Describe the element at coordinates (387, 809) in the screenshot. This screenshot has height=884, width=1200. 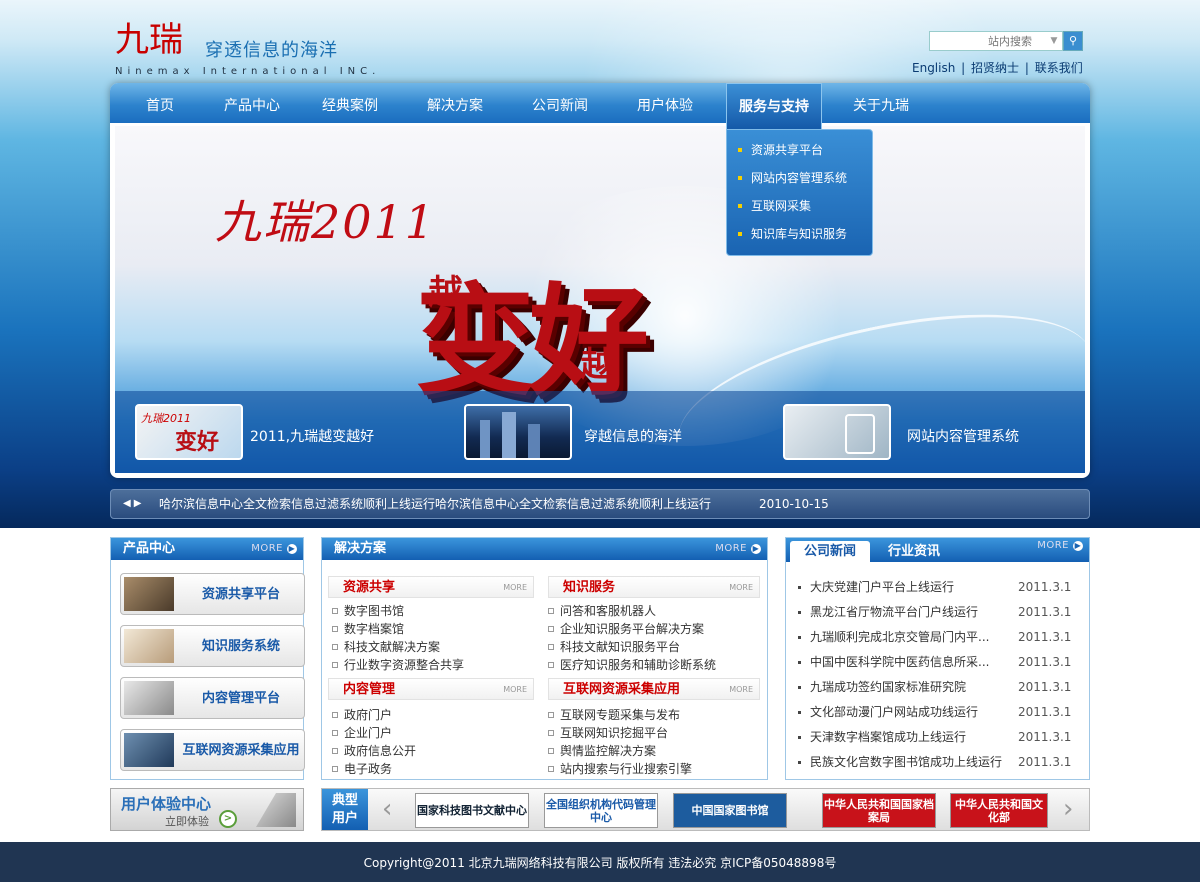
I see `carousel-prev-icon: ‹` at that location.